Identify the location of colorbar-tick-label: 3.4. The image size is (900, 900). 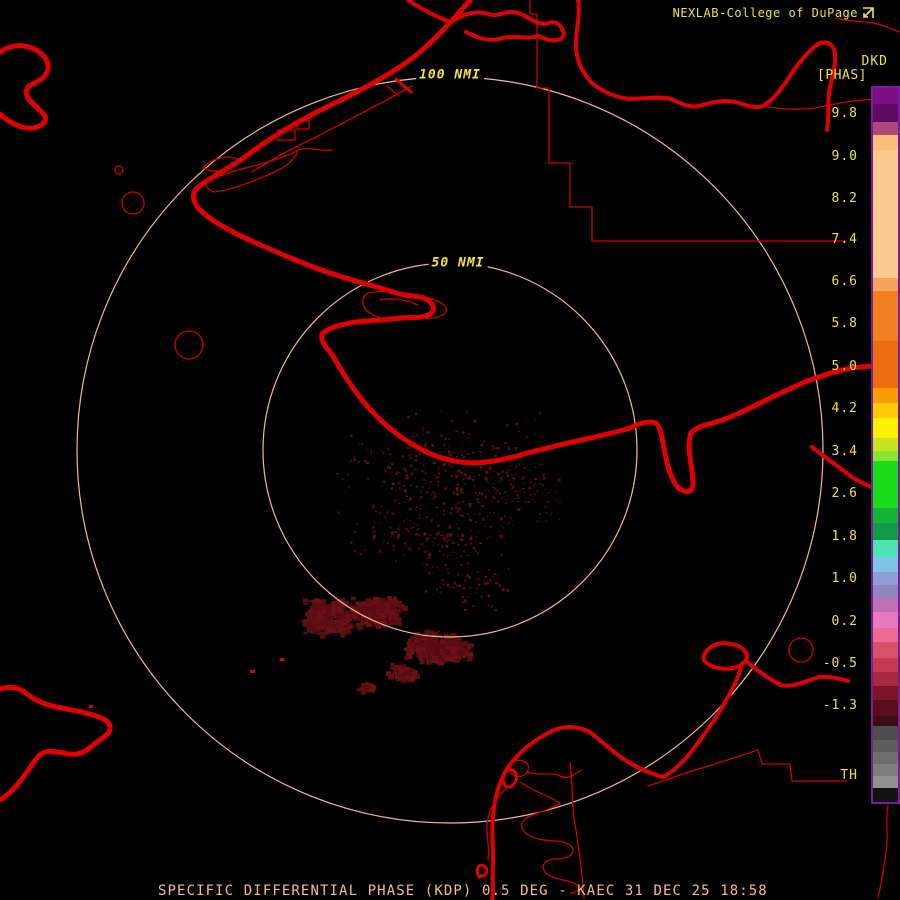
(844, 451).